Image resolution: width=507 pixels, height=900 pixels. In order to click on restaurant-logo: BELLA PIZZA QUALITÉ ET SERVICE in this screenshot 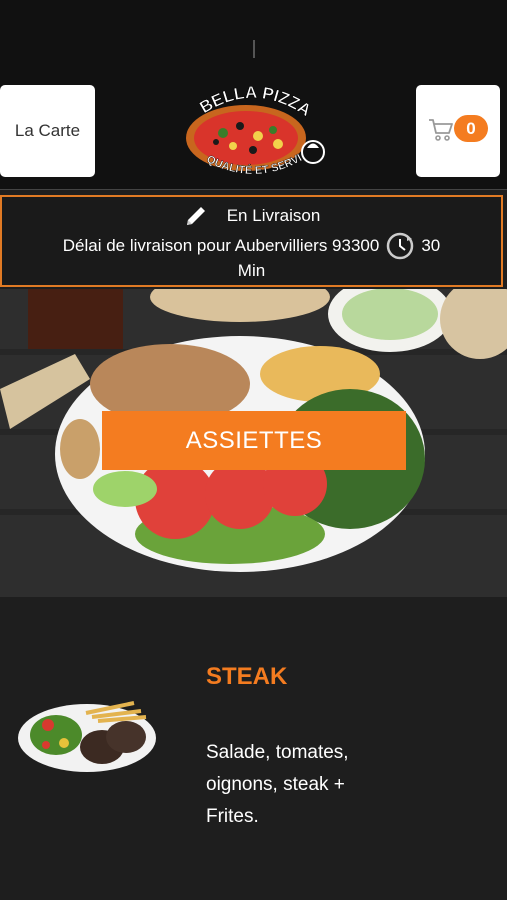, I will do `click(253, 133)`.